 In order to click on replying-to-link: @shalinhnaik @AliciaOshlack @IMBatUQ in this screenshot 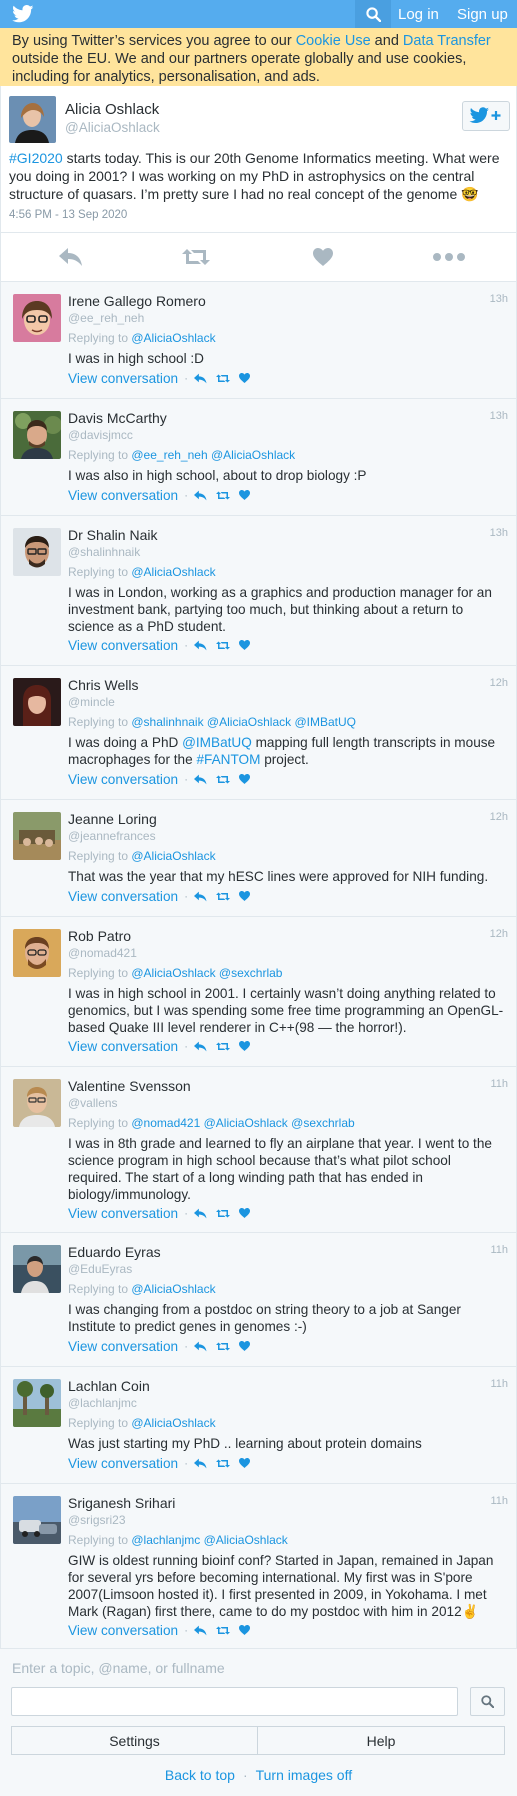, I will do `click(243, 722)`.